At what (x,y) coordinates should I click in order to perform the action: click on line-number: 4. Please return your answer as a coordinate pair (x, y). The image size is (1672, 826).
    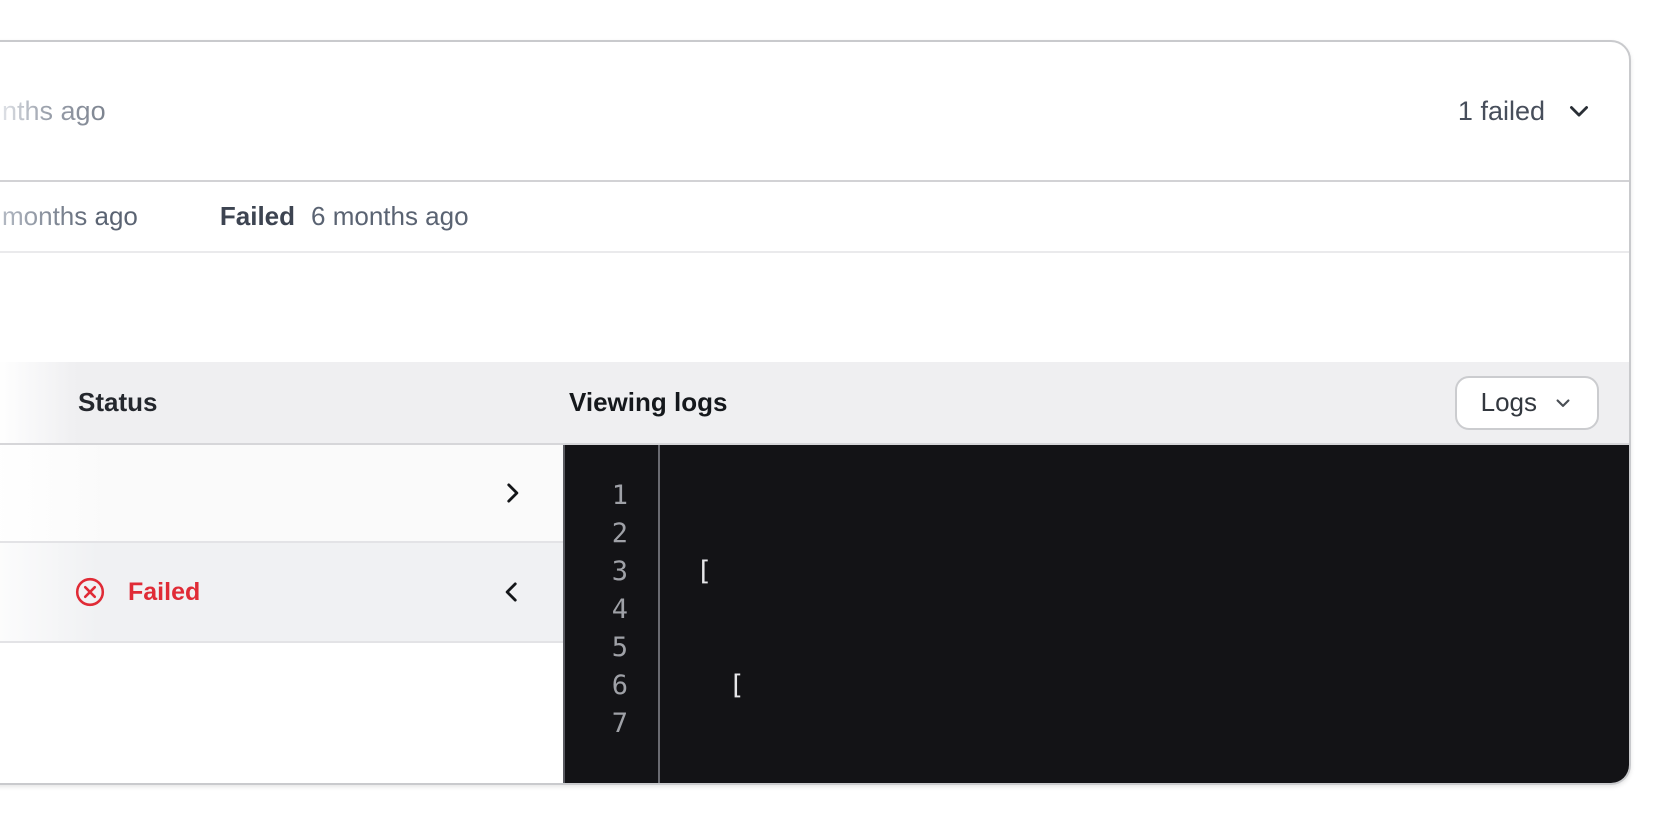
    Looking at the image, I should click on (619, 609).